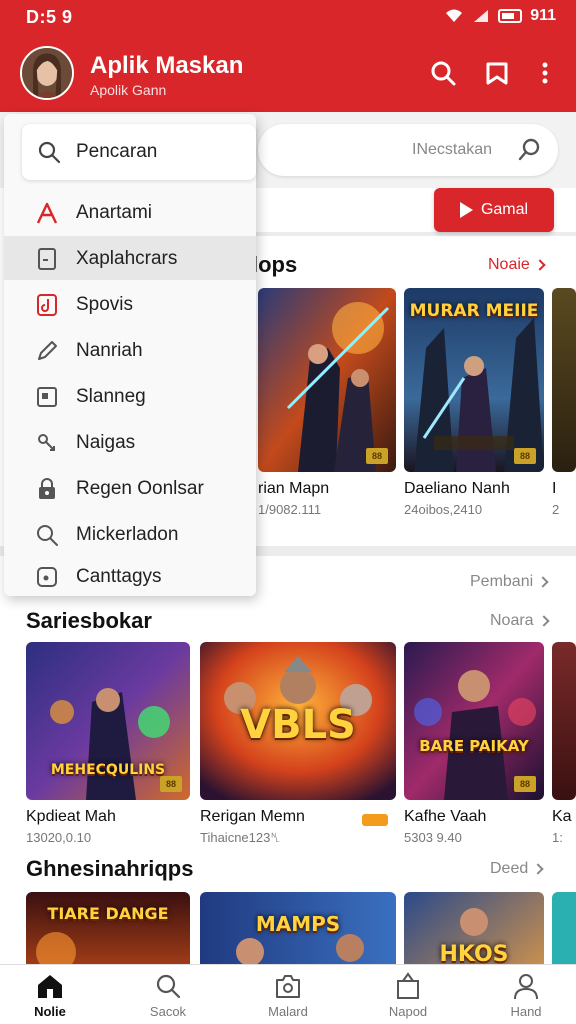 This screenshot has width=576, height=1024. What do you see at coordinates (288, 1011) in the screenshot?
I see `nav-item-label: Malard` at bounding box center [288, 1011].